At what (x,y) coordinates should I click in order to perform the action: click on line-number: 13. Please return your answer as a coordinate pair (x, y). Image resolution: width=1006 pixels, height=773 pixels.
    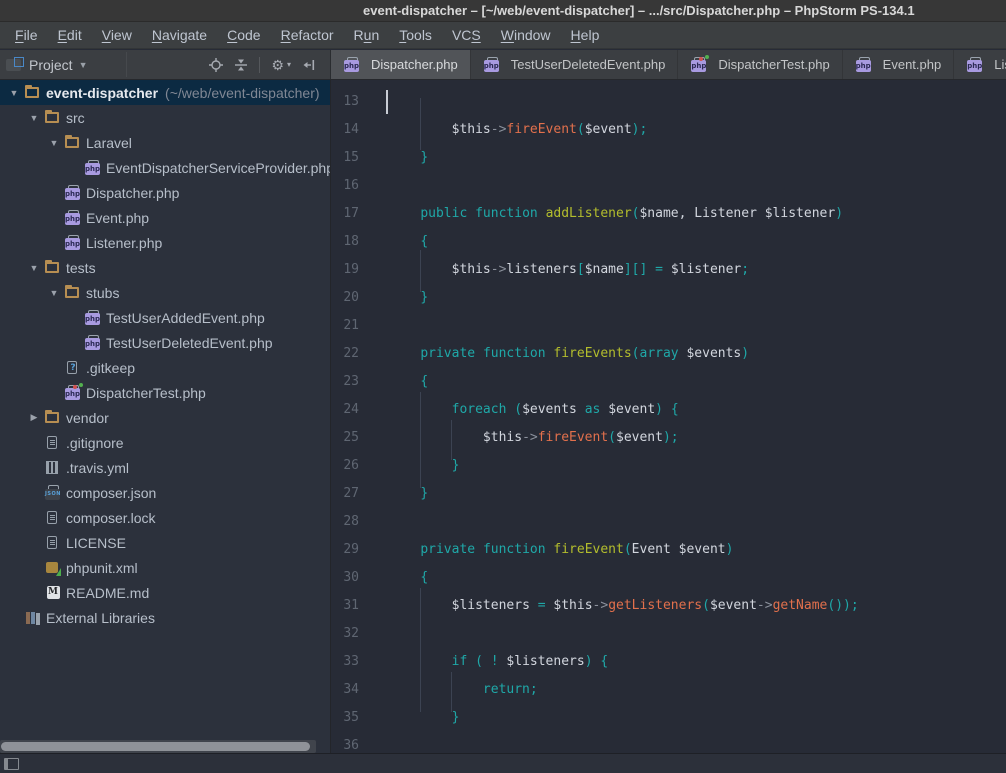
    Looking at the image, I should click on (345, 102).